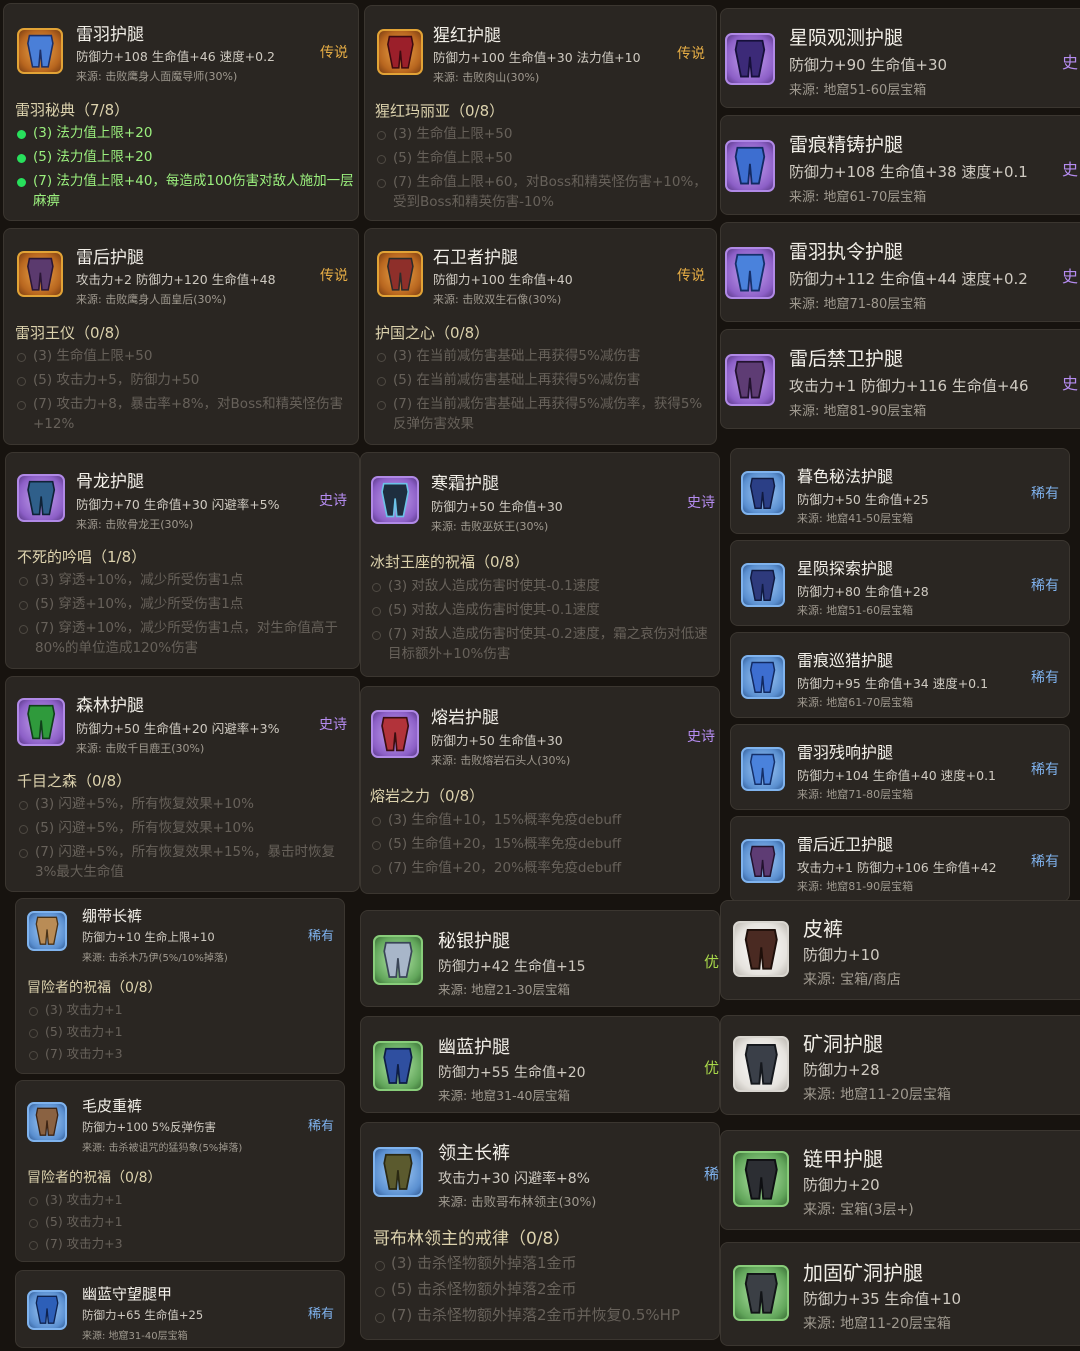 The width and height of the screenshot is (1080, 1351). Describe the element at coordinates (112, 1106) in the screenshot. I see `item-name: 毛皮重裤` at that location.